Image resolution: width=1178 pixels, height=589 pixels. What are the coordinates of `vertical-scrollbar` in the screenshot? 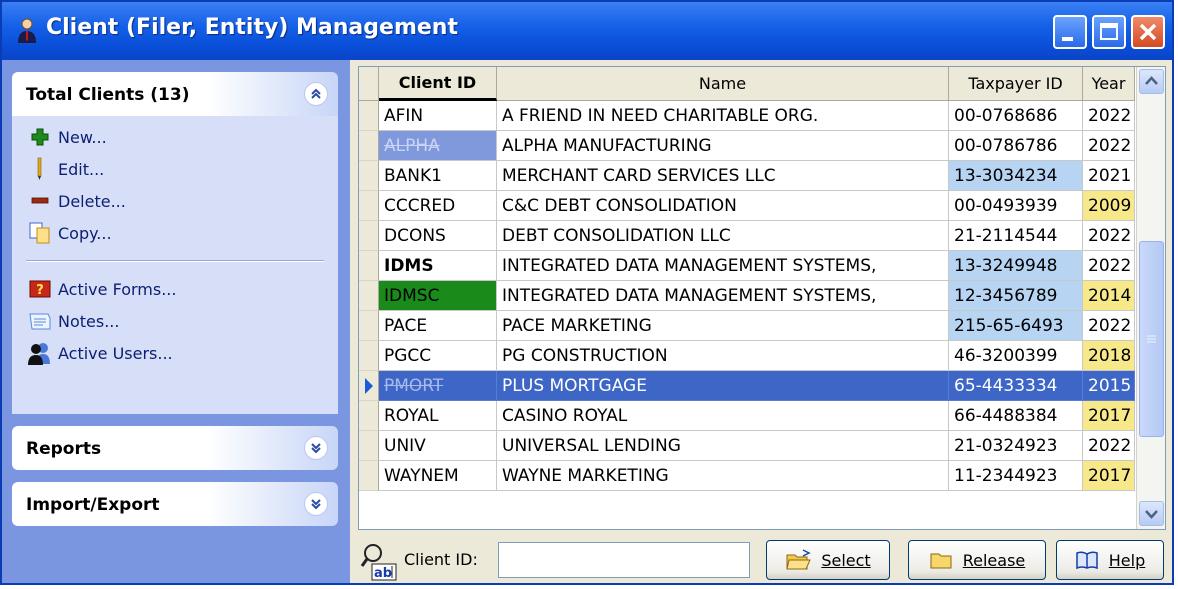 It's located at (1150, 298).